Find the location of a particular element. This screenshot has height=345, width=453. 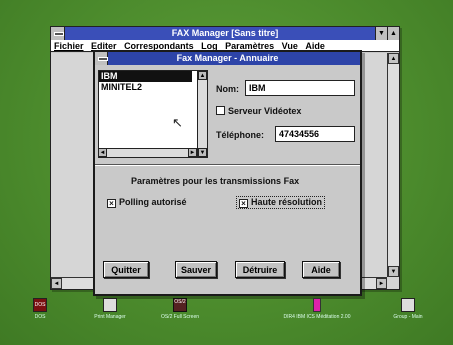

dialog-title: Fax Manager - Annuaire is located at coordinates (227, 58).